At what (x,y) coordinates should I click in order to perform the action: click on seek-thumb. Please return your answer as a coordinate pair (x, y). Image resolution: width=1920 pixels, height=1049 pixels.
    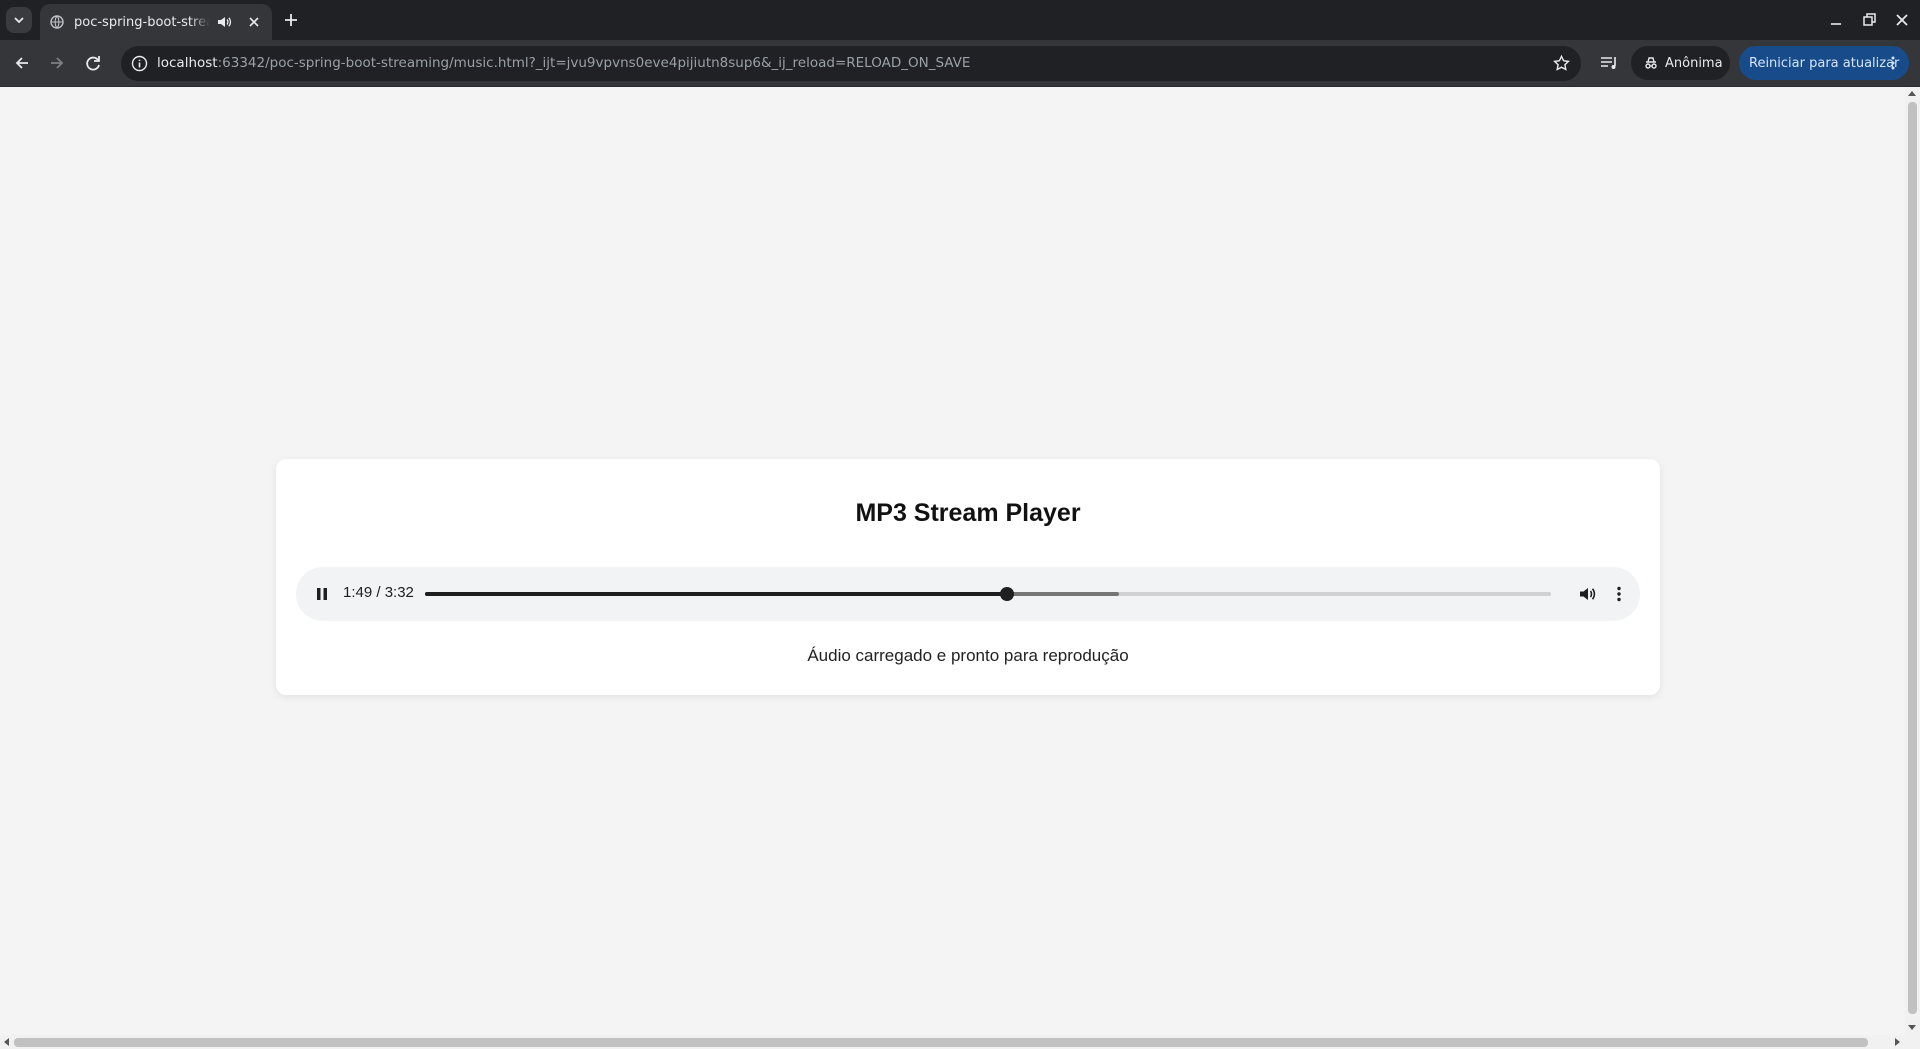
    Looking at the image, I should click on (1006, 594).